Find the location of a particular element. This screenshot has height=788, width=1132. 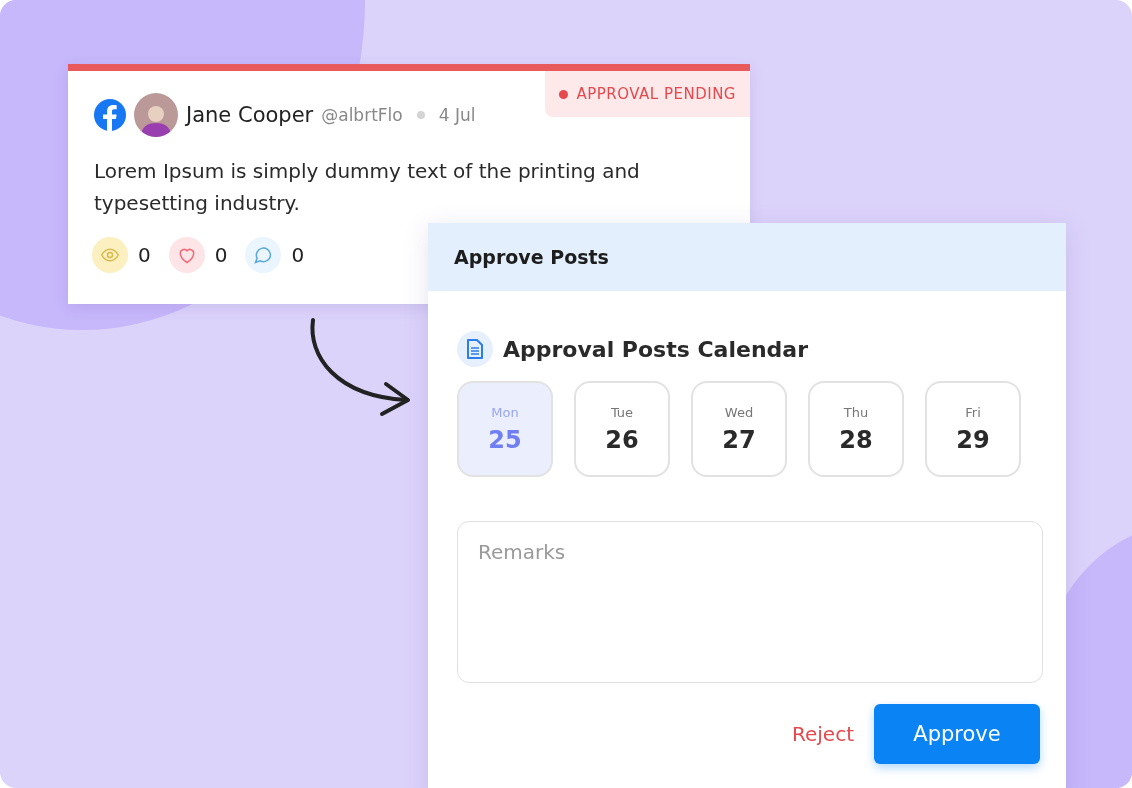

panel-title: Approve Posts is located at coordinates (531, 257).